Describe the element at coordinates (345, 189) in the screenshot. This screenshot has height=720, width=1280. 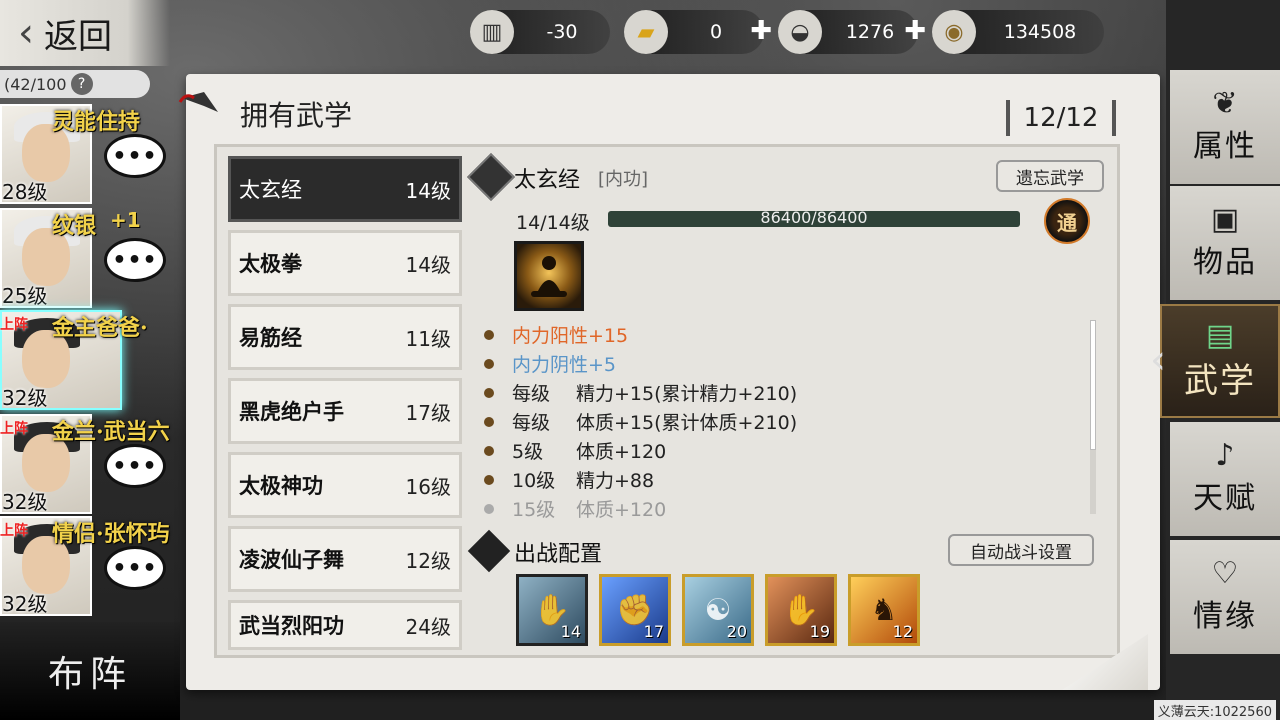
I see `skill-item: 太玄经 14级` at that location.